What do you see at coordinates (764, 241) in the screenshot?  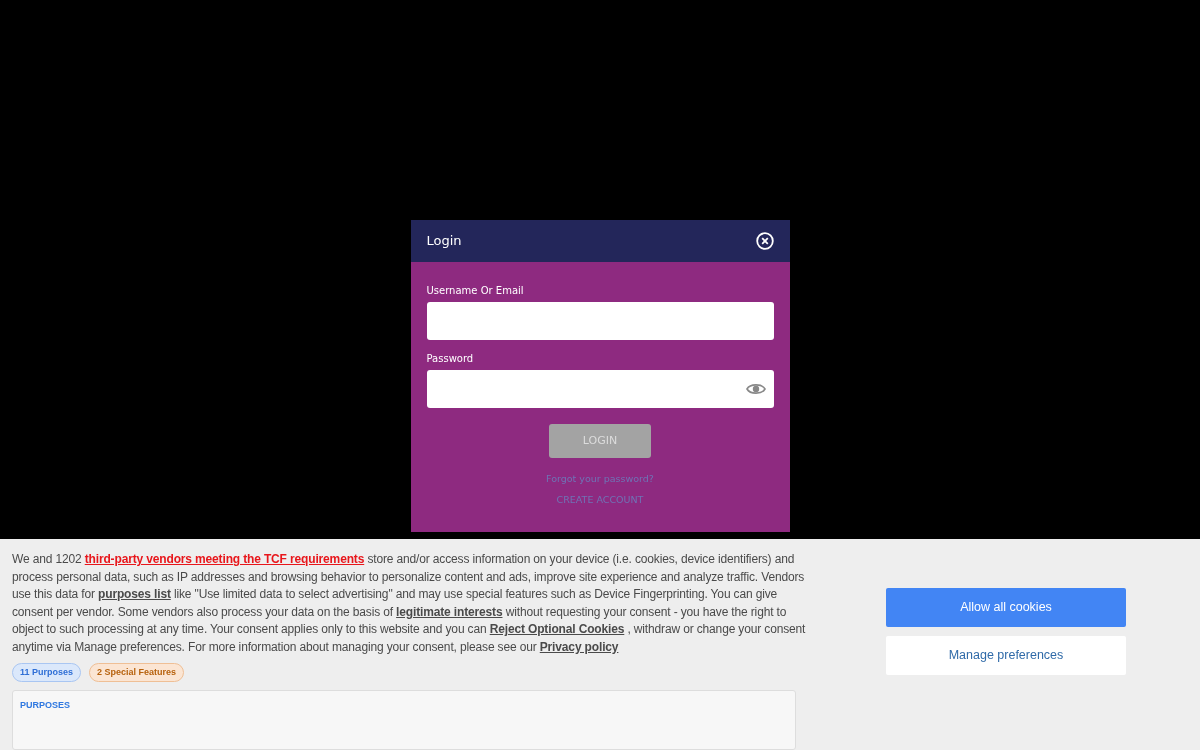 I see `close-icon` at bounding box center [764, 241].